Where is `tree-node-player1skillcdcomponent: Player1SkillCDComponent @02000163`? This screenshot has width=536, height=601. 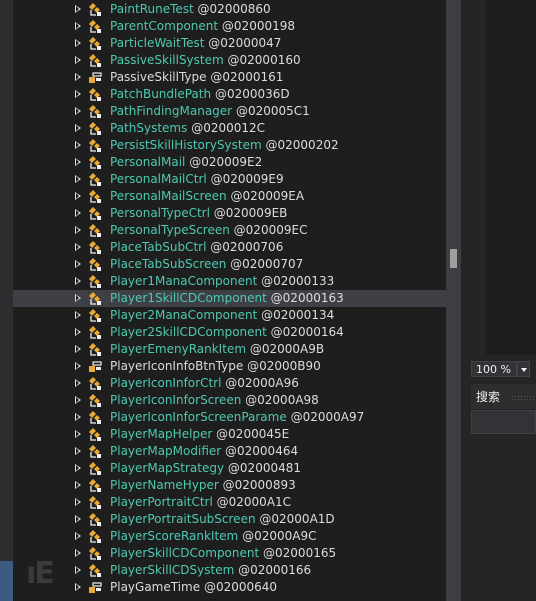
tree-node-player1skillcdcomponent: Player1SkillCDComponent @02000163 is located at coordinates (229, 298).